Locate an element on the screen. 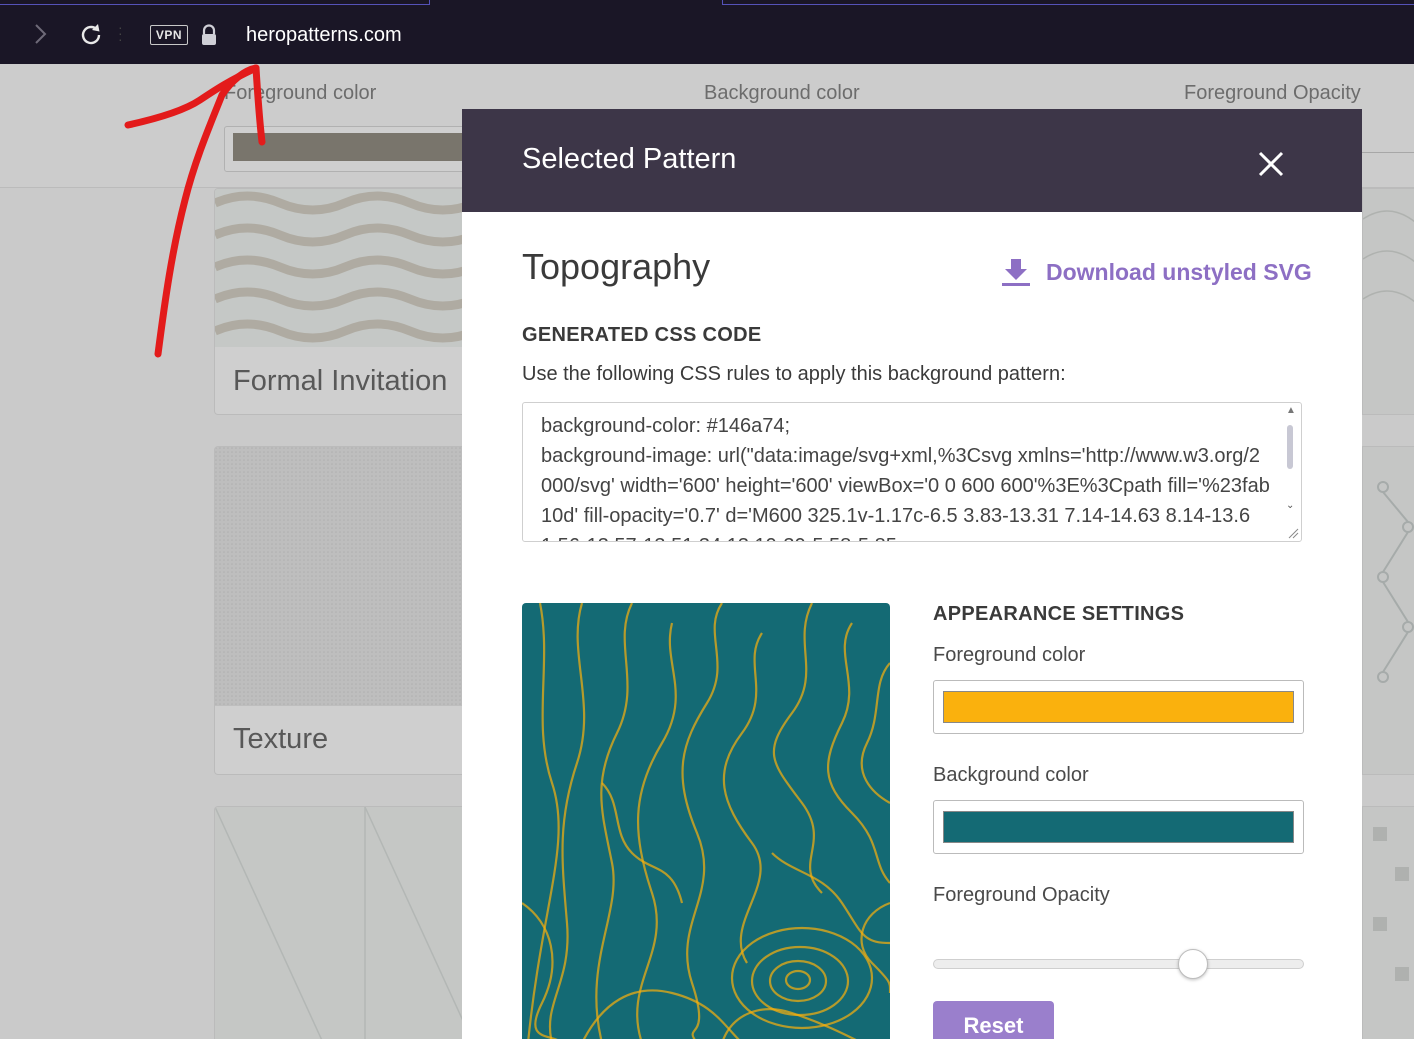 This screenshot has height=1039, width=1414. appearance-heading: APPEARANCE SETTINGS is located at coordinates (1059, 614).